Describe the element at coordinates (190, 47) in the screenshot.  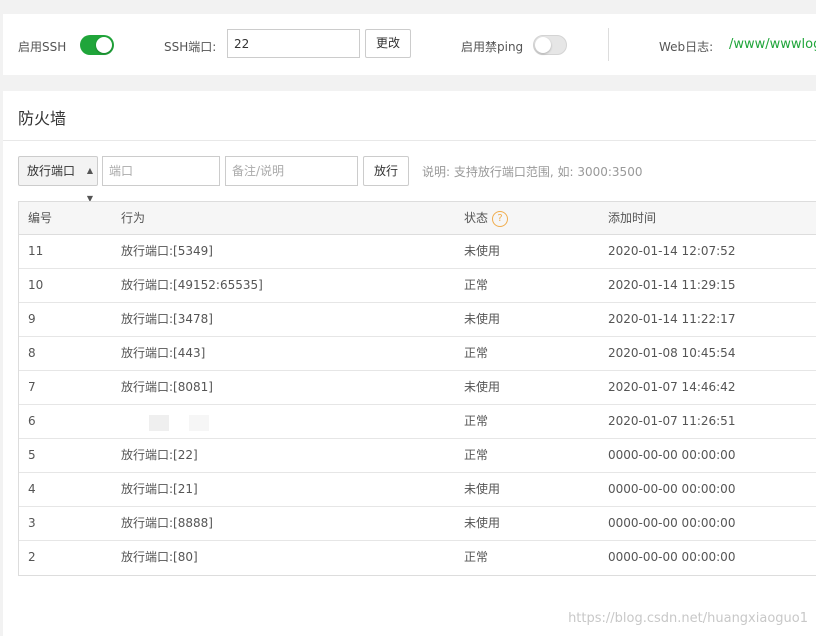
I see `ssh-port-label: SSH端口:` at that location.